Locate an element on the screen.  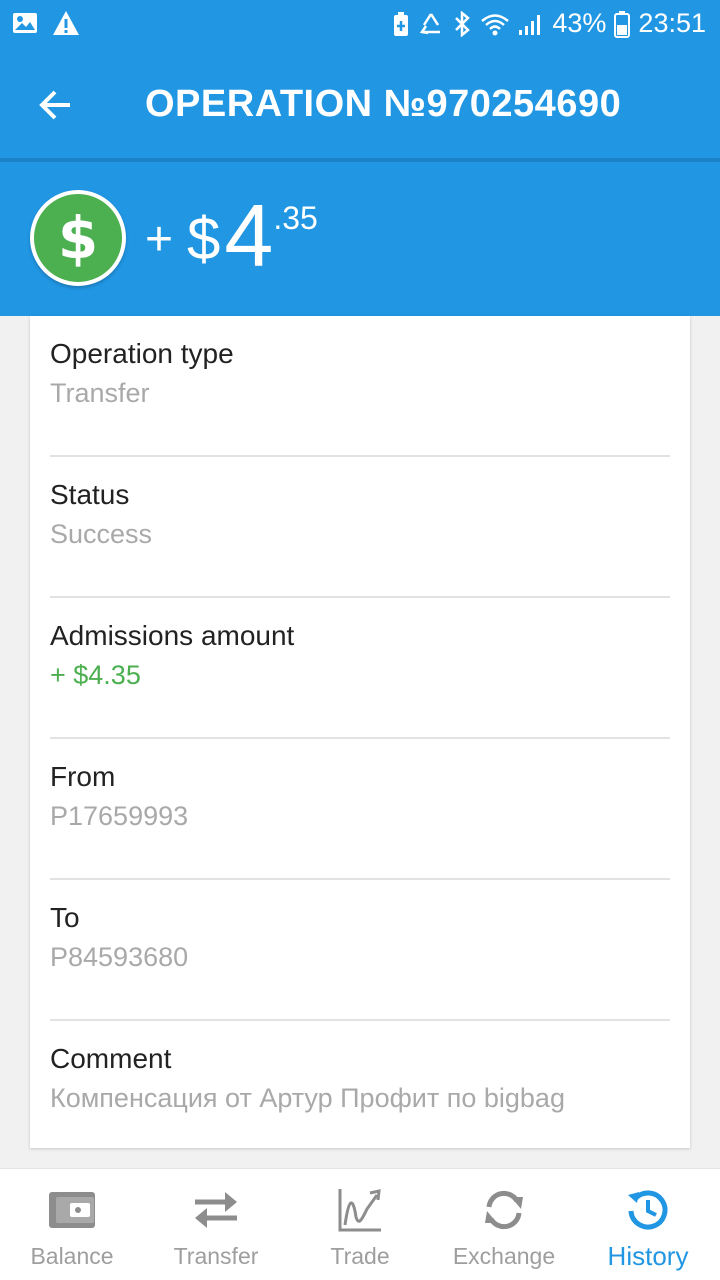
detail-row-status: Status Success is located at coordinates (360, 527).